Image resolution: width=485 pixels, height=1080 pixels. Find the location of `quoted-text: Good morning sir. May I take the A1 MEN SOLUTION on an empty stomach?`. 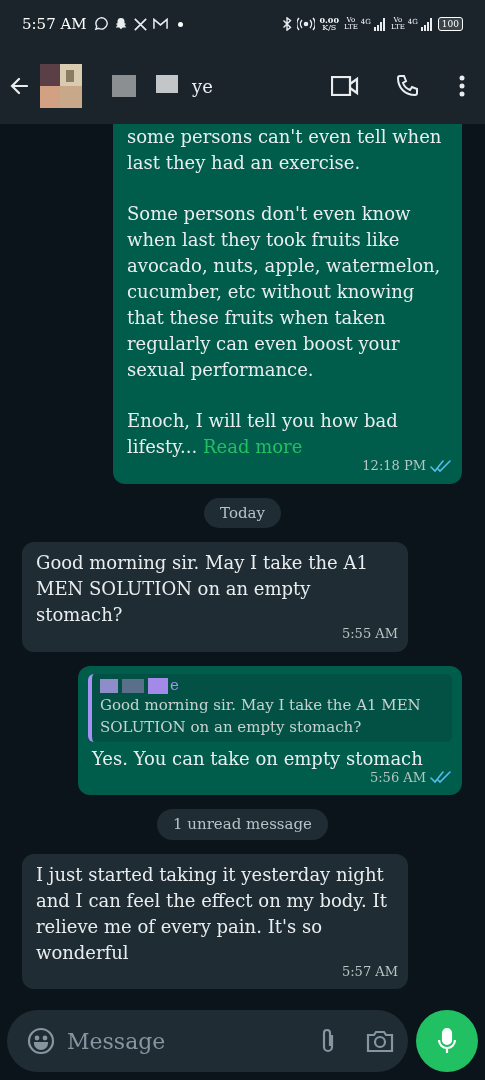

quoted-text: Good morning sir. May I take the A1 MEN SOLUTION on an empty stomach? is located at coordinates (261, 716).